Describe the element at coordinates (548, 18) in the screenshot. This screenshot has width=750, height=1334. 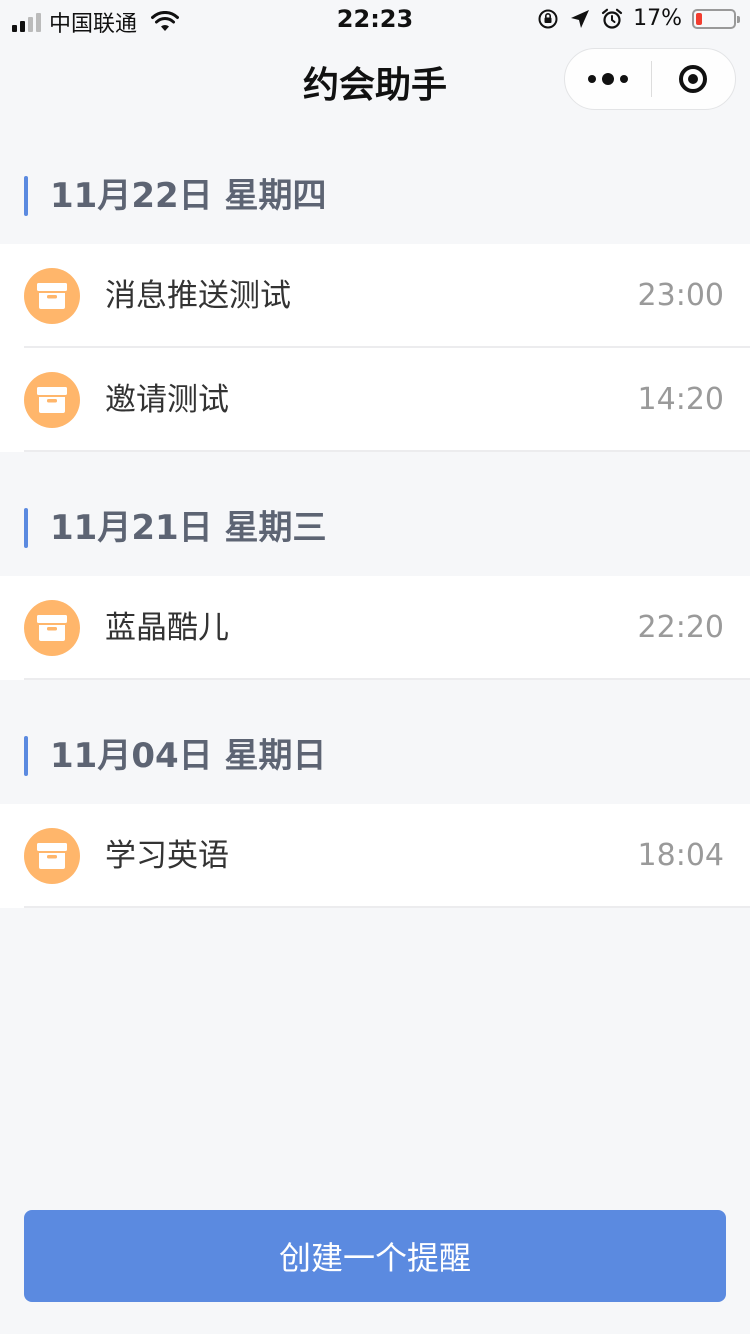
I see `orientation-lock-icon` at that location.